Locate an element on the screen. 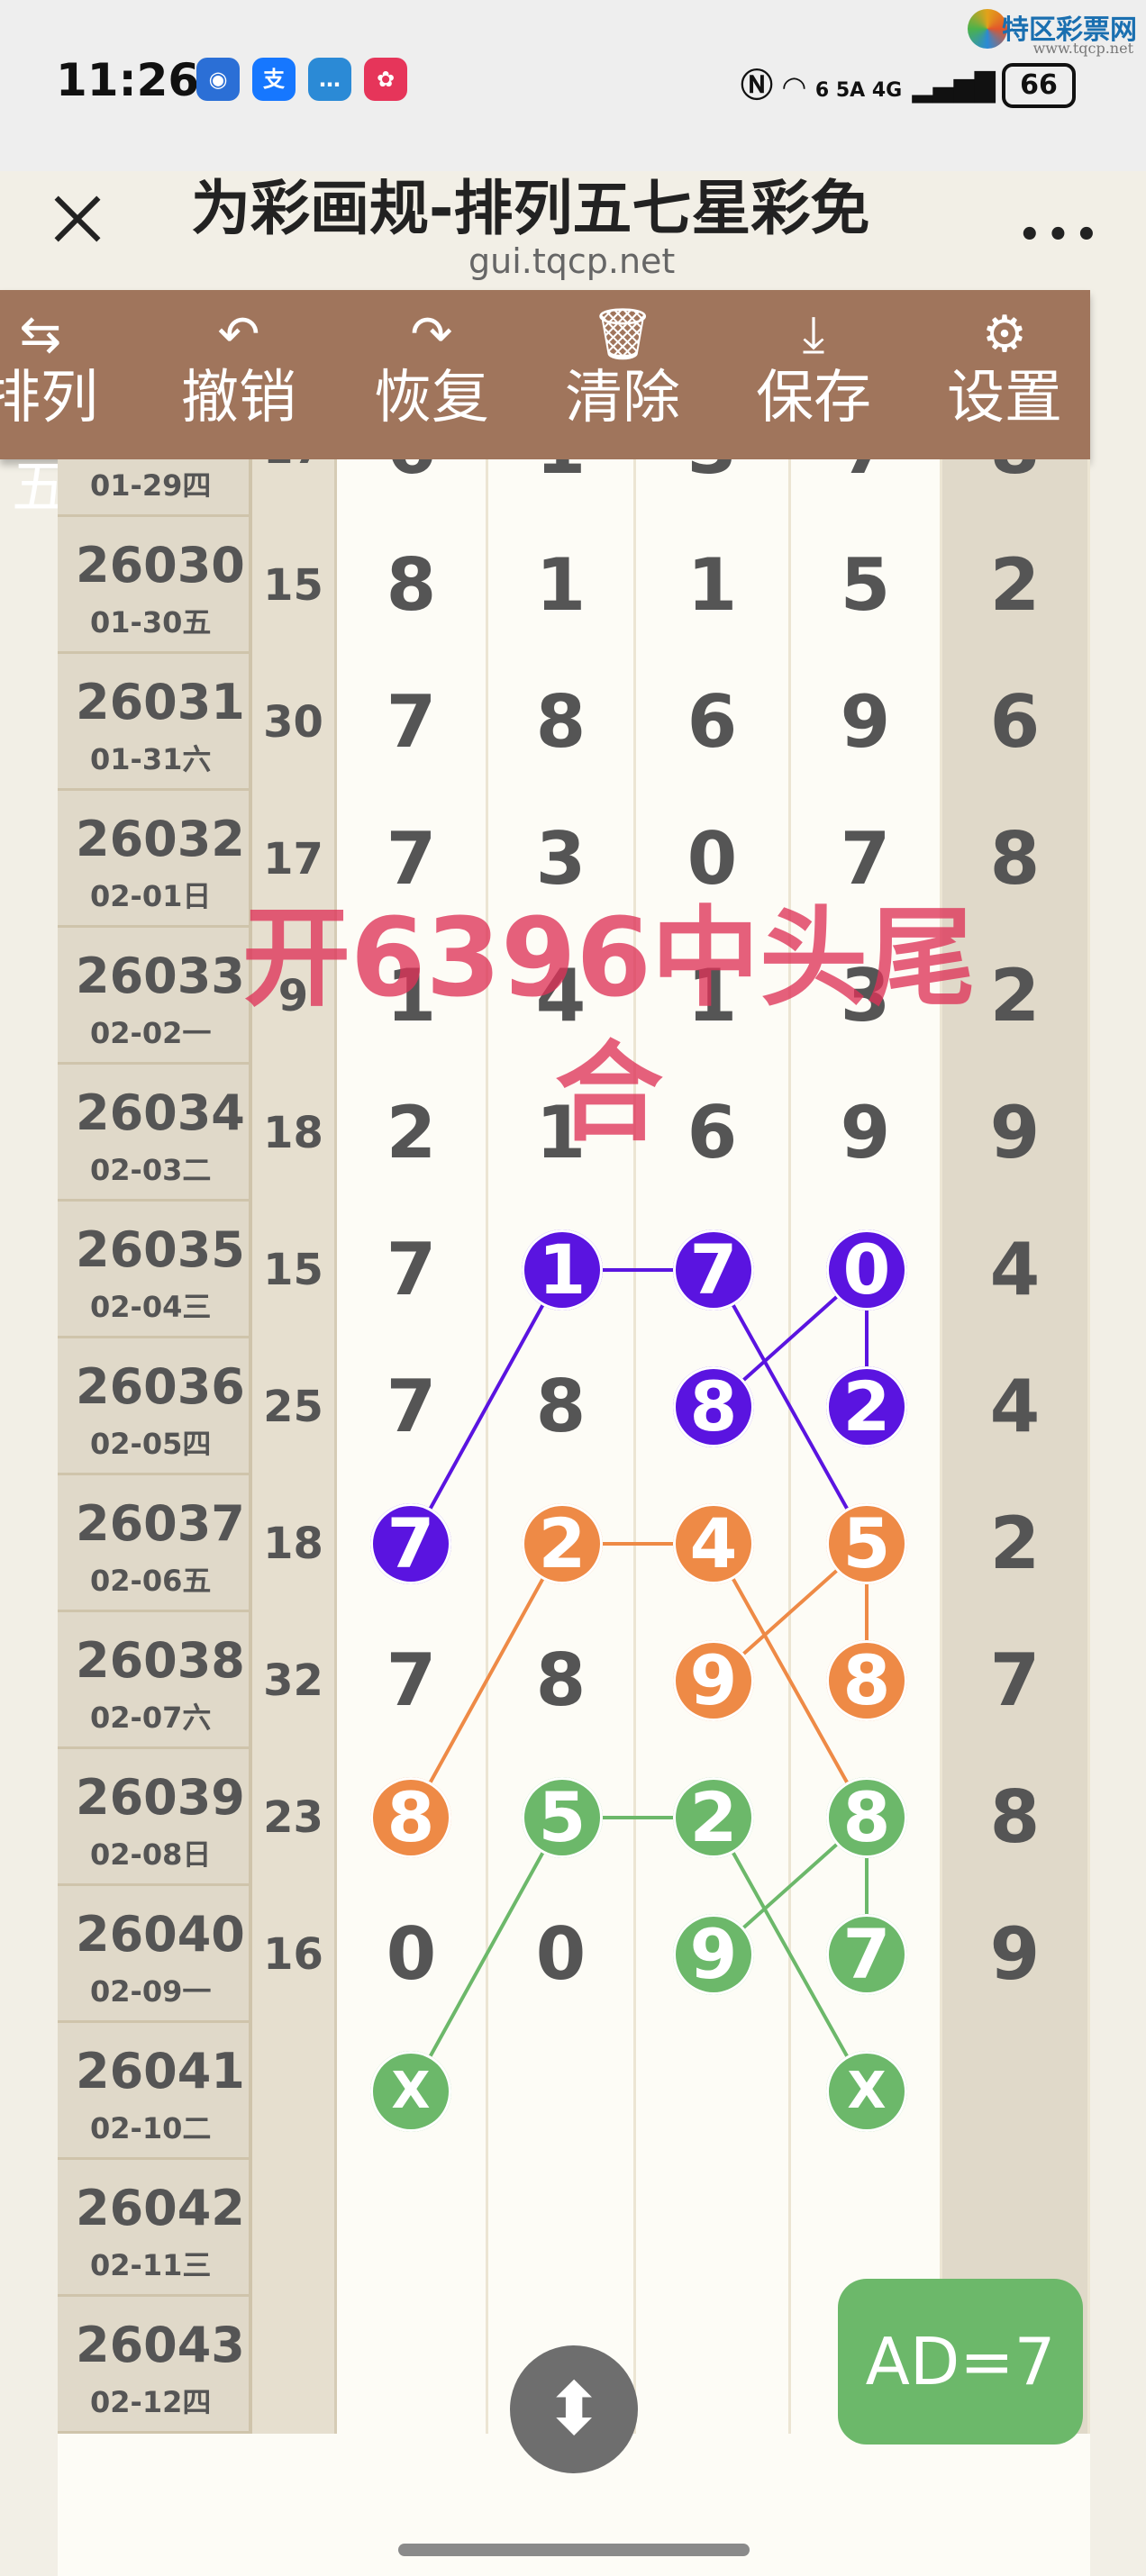 This screenshot has height=2576, width=1146. signal-indicators: Ⓝ ◠ 6 5A 4G ▂▄▆█ is located at coordinates (868, 82).